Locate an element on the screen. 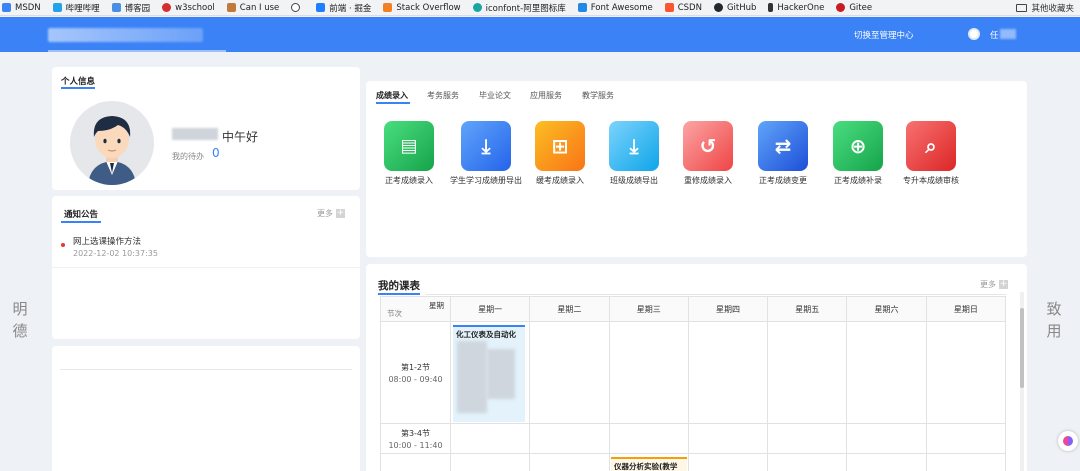 This screenshot has height=471, width=1080. top-header: 切换至管理中心 任 is located at coordinates (540, 34).